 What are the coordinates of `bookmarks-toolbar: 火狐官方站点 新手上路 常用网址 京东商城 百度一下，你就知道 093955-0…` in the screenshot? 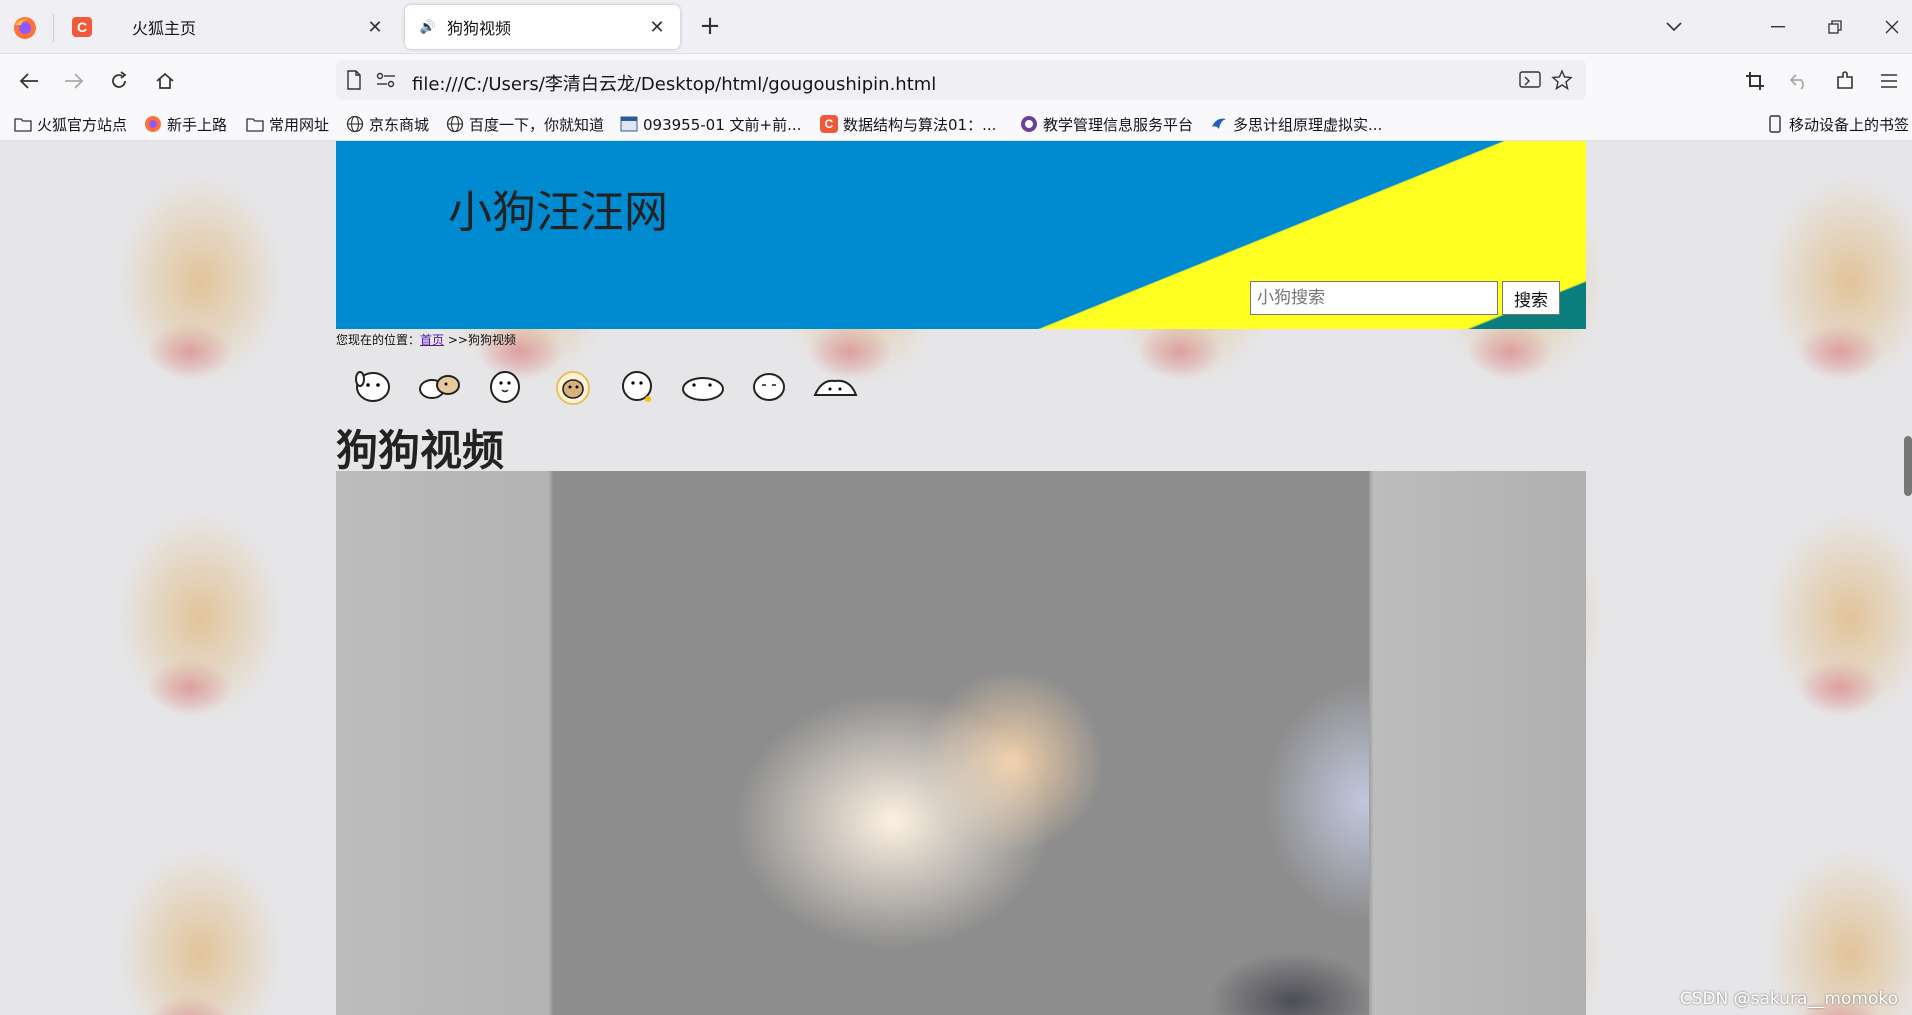 It's located at (956, 124).